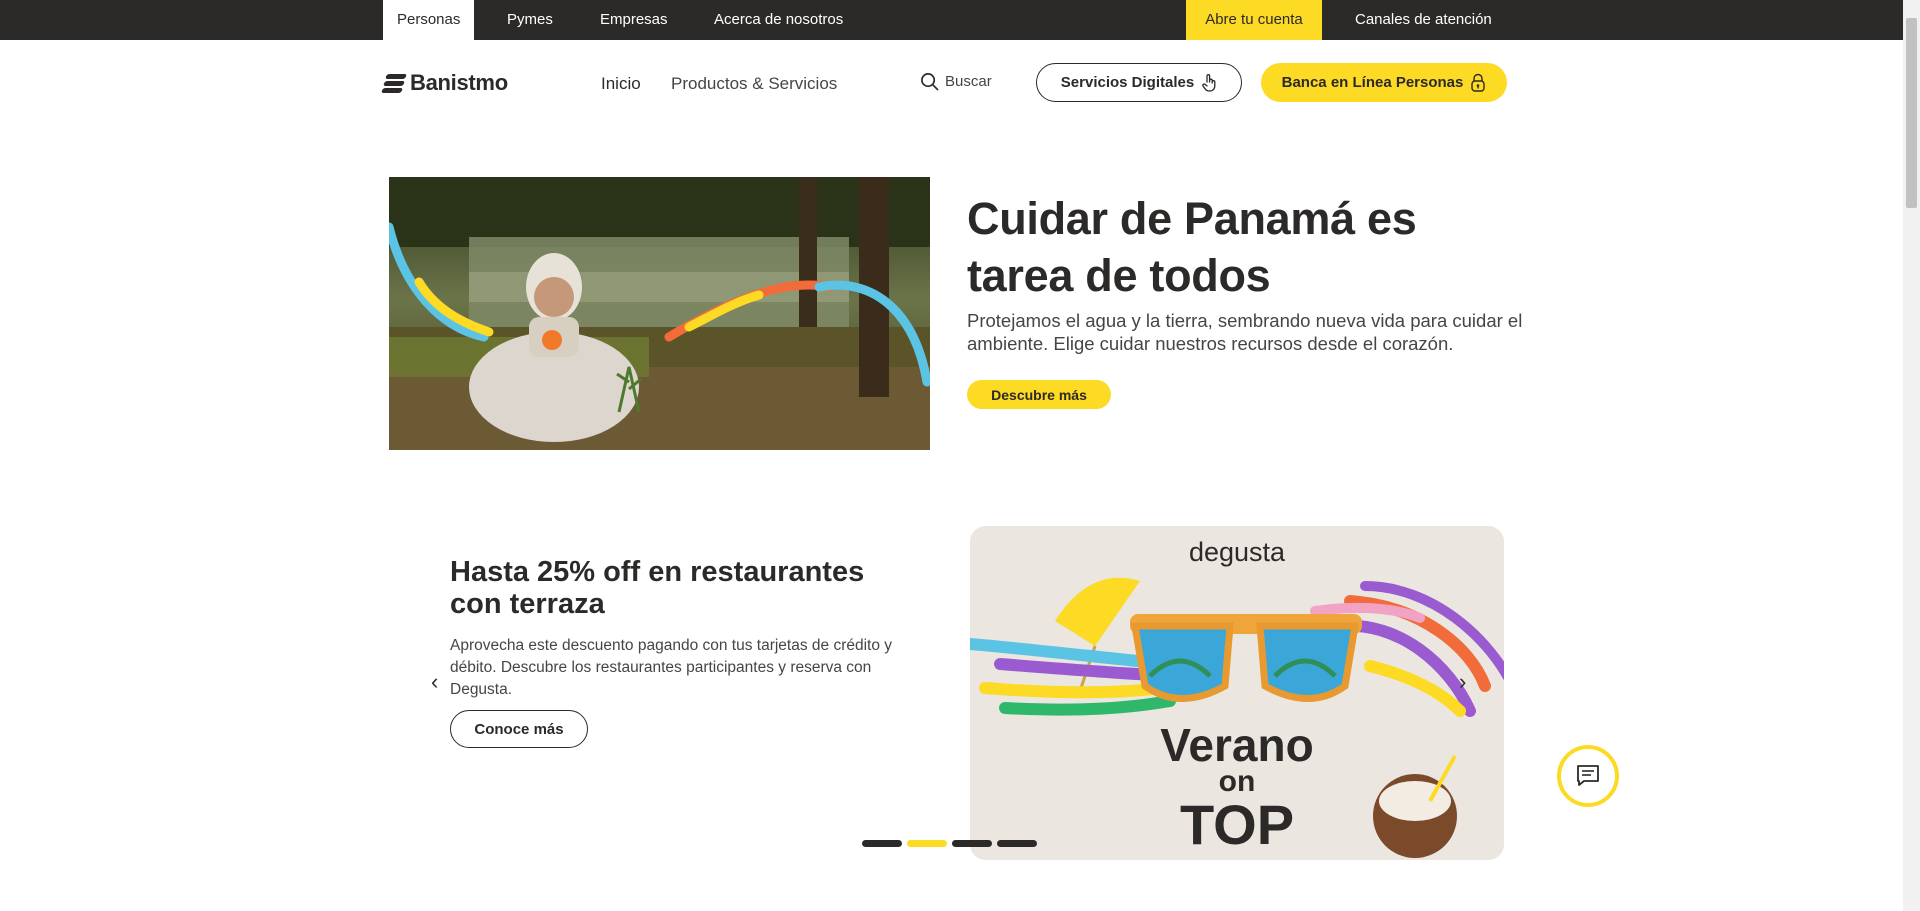  What do you see at coordinates (459, 82) in the screenshot?
I see `logo-wordmark: Banistmo` at bounding box center [459, 82].